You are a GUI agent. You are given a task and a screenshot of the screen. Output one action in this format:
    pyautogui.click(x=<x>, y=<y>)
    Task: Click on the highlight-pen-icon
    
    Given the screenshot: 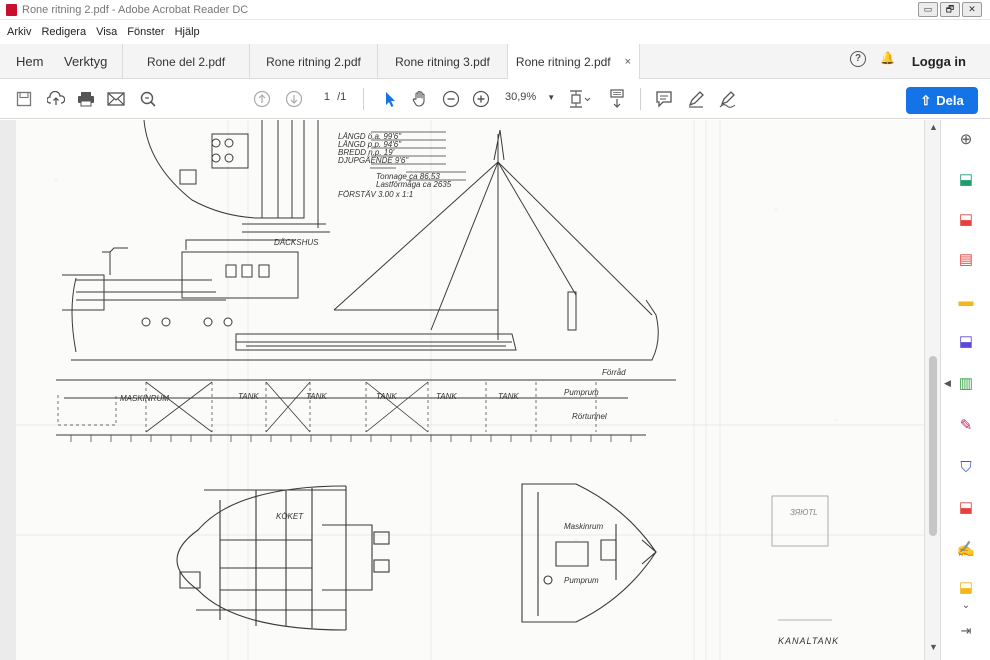 What is the action you would take?
    pyautogui.click(x=696, y=99)
    